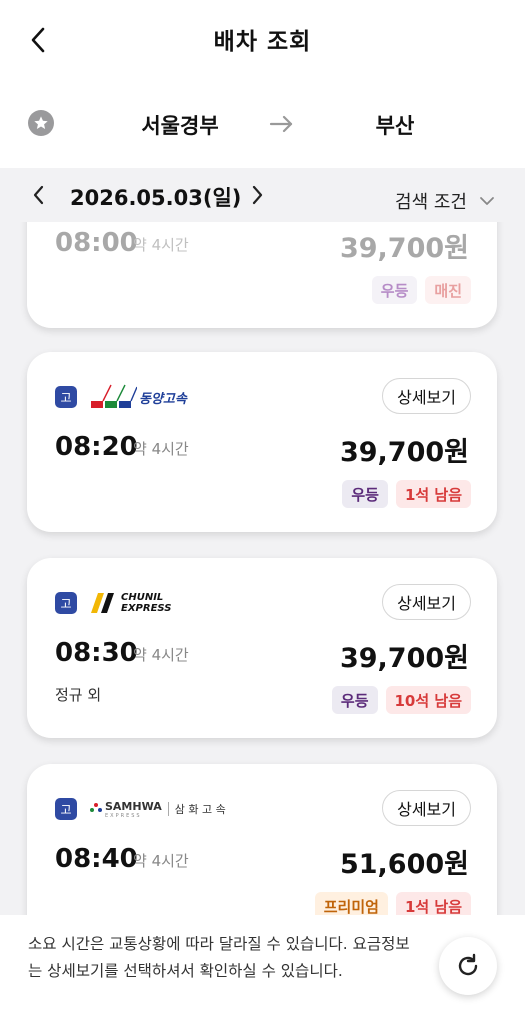  Describe the element at coordinates (163, 399) in the screenshot. I see `company-name: 동양고속` at that location.